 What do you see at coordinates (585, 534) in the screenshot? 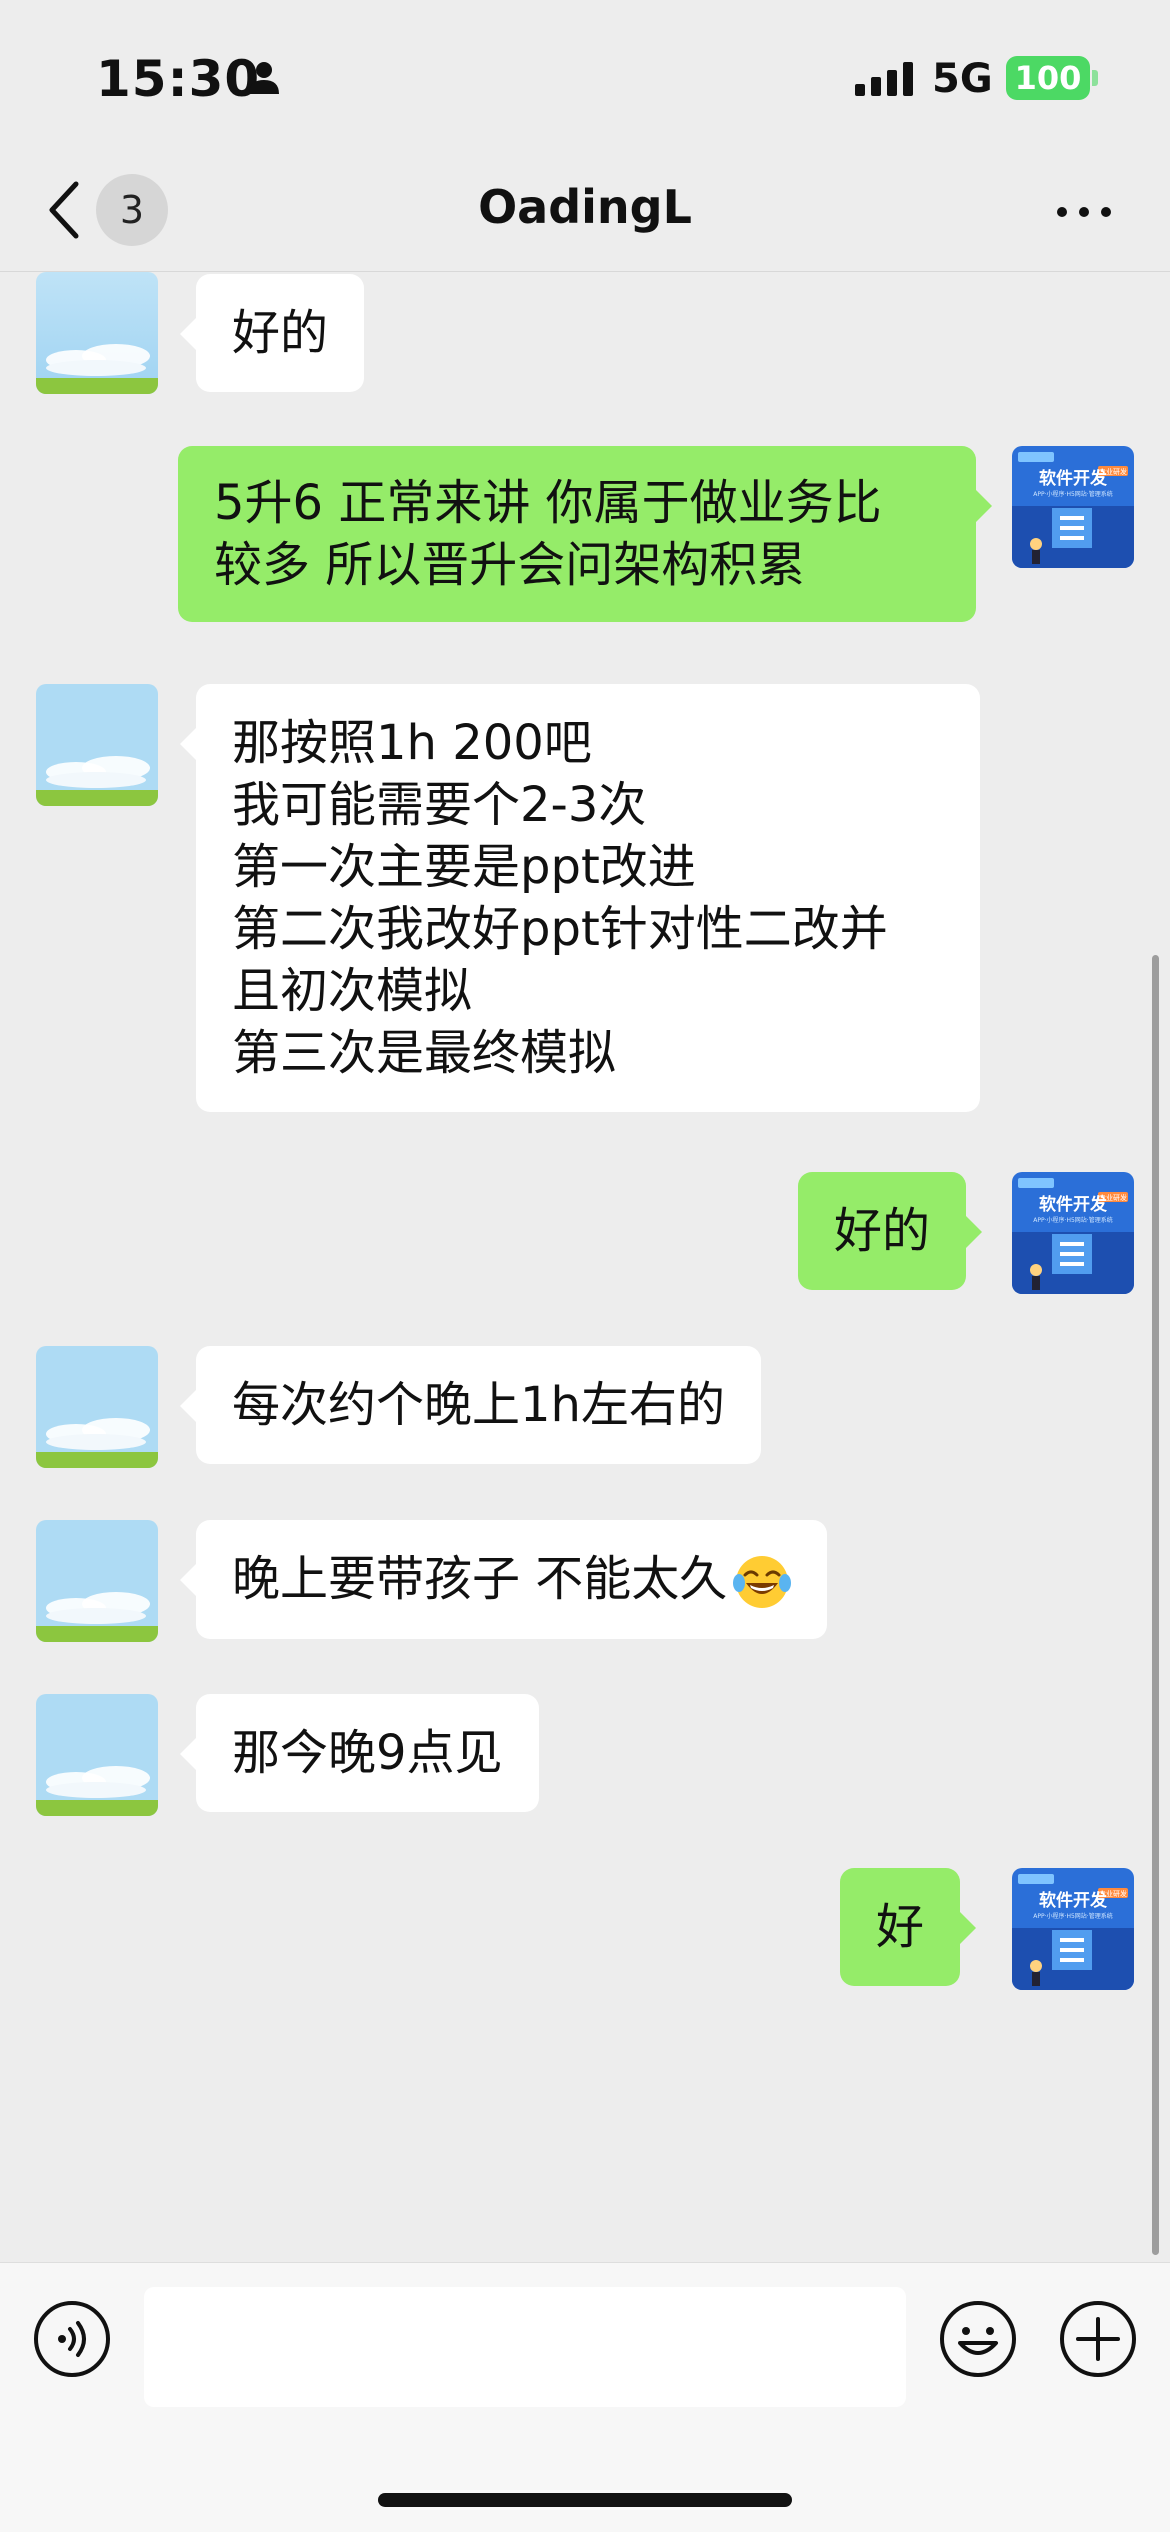
I see `outgoing-message: 5升6 正常来讲 你属于做业务比 较多 所以晋升会问架构积累` at bounding box center [585, 534].